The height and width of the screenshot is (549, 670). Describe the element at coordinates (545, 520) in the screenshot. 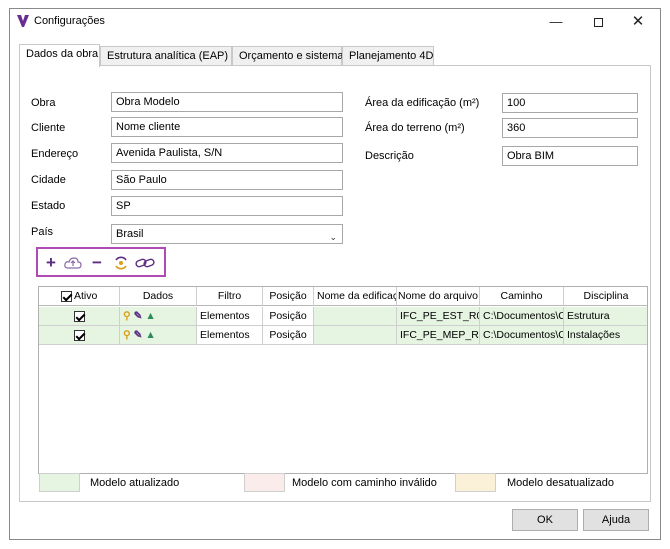

I see `ok-button: OK` at that location.